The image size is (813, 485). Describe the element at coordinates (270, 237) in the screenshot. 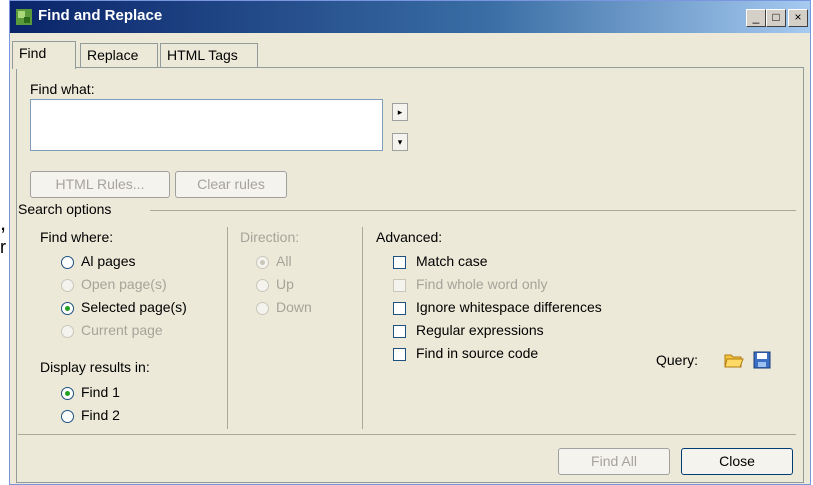

I see `direction-label: Direction:` at that location.